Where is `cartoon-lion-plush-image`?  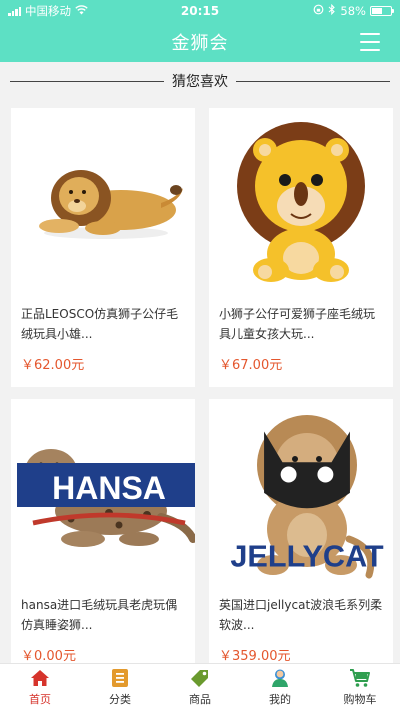 cartoon-lion-plush-image is located at coordinates (301, 202).